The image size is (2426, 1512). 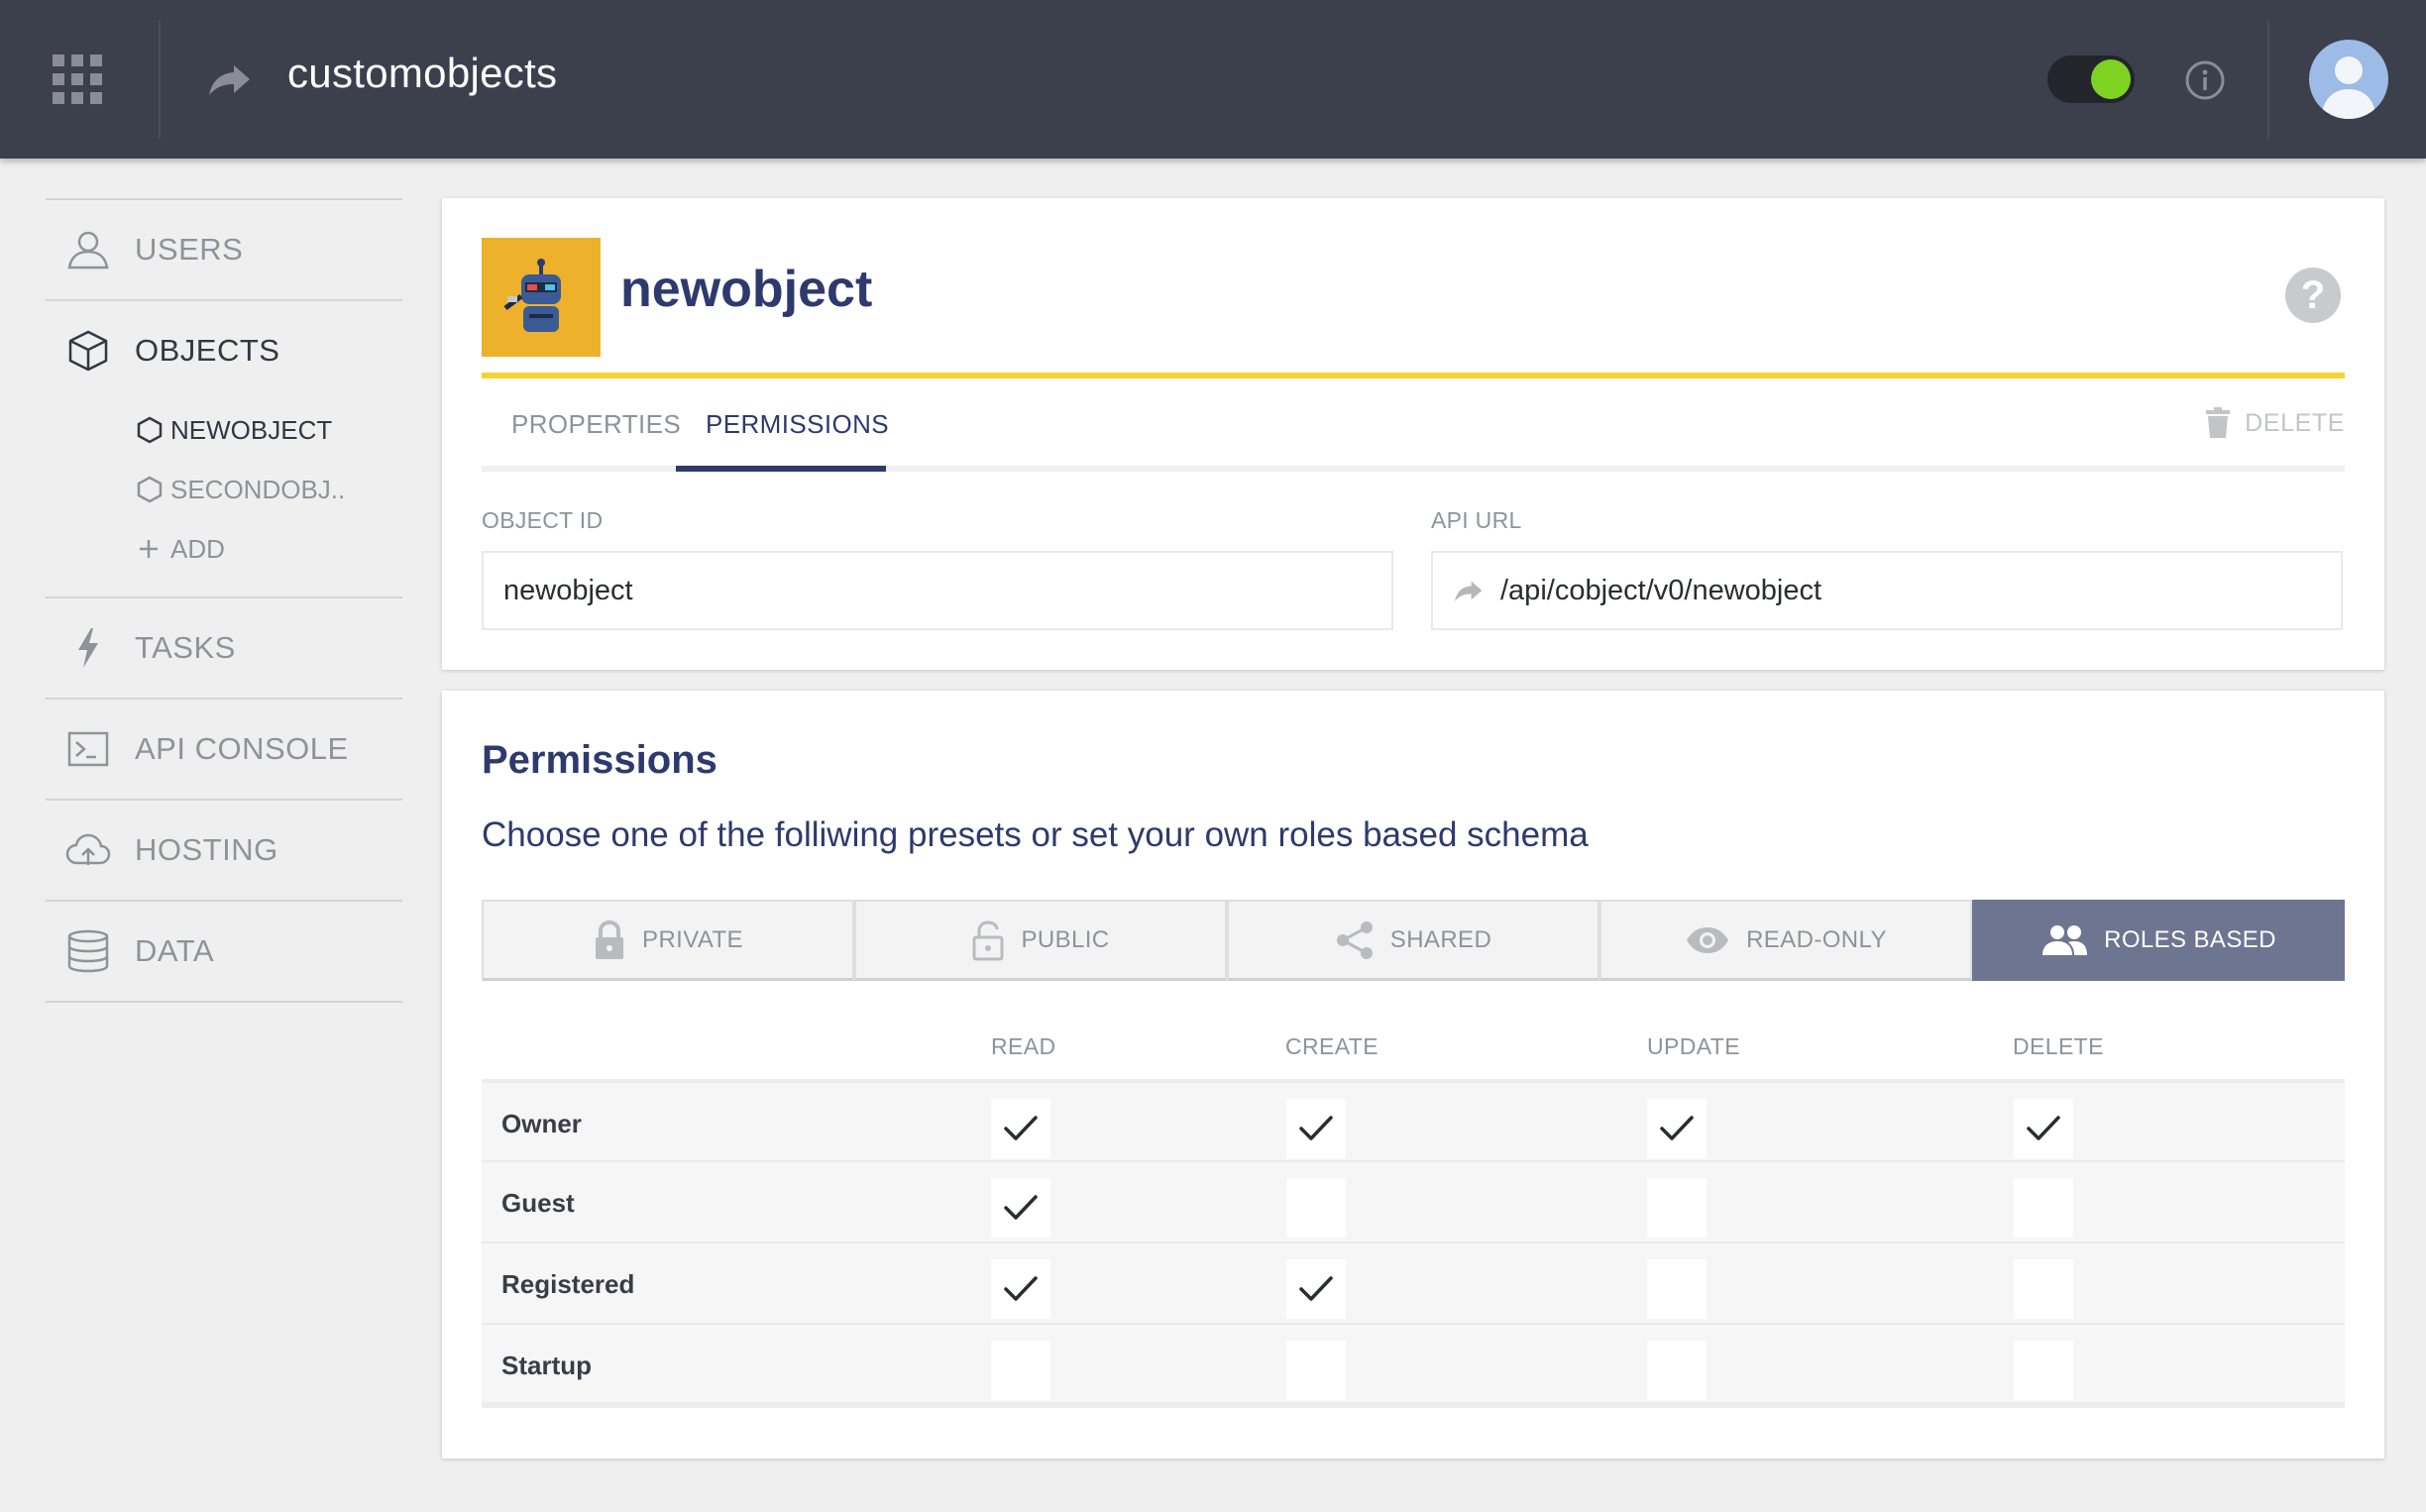 What do you see at coordinates (207, 850) in the screenshot?
I see `sidebar-item-label: HOSTING` at bounding box center [207, 850].